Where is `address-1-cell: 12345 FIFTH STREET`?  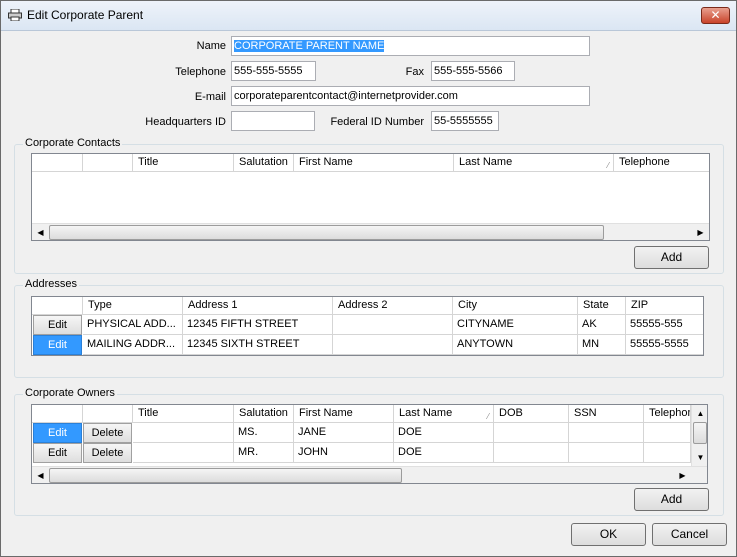 address-1-cell: 12345 FIFTH STREET is located at coordinates (258, 325).